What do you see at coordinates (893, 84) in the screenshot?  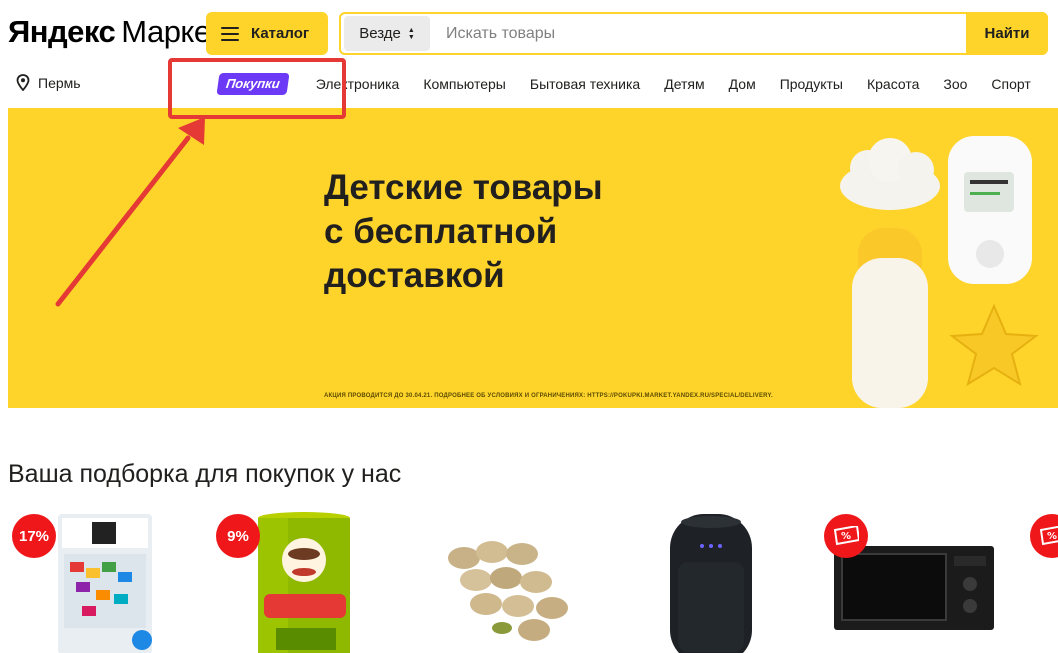 I see `nav-item-beauty: Красота` at bounding box center [893, 84].